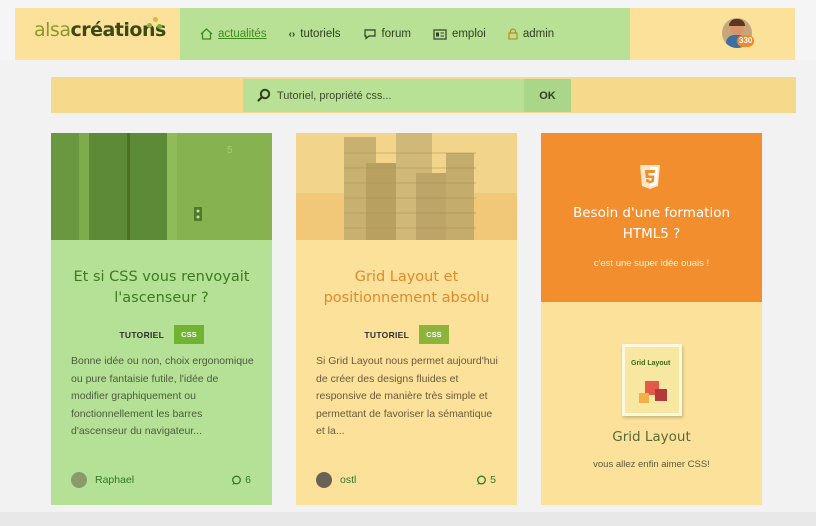 The height and width of the screenshot is (526, 816). What do you see at coordinates (547, 95) in the screenshot?
I see `search-submit-button: OK` at bounding box center [547, 95].